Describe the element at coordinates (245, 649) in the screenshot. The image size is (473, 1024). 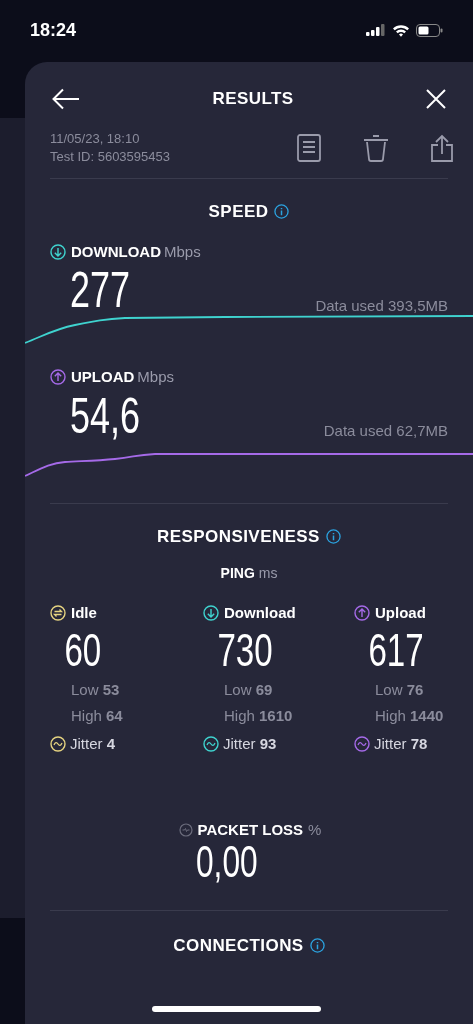
I see `ping-value: 730` at that location.